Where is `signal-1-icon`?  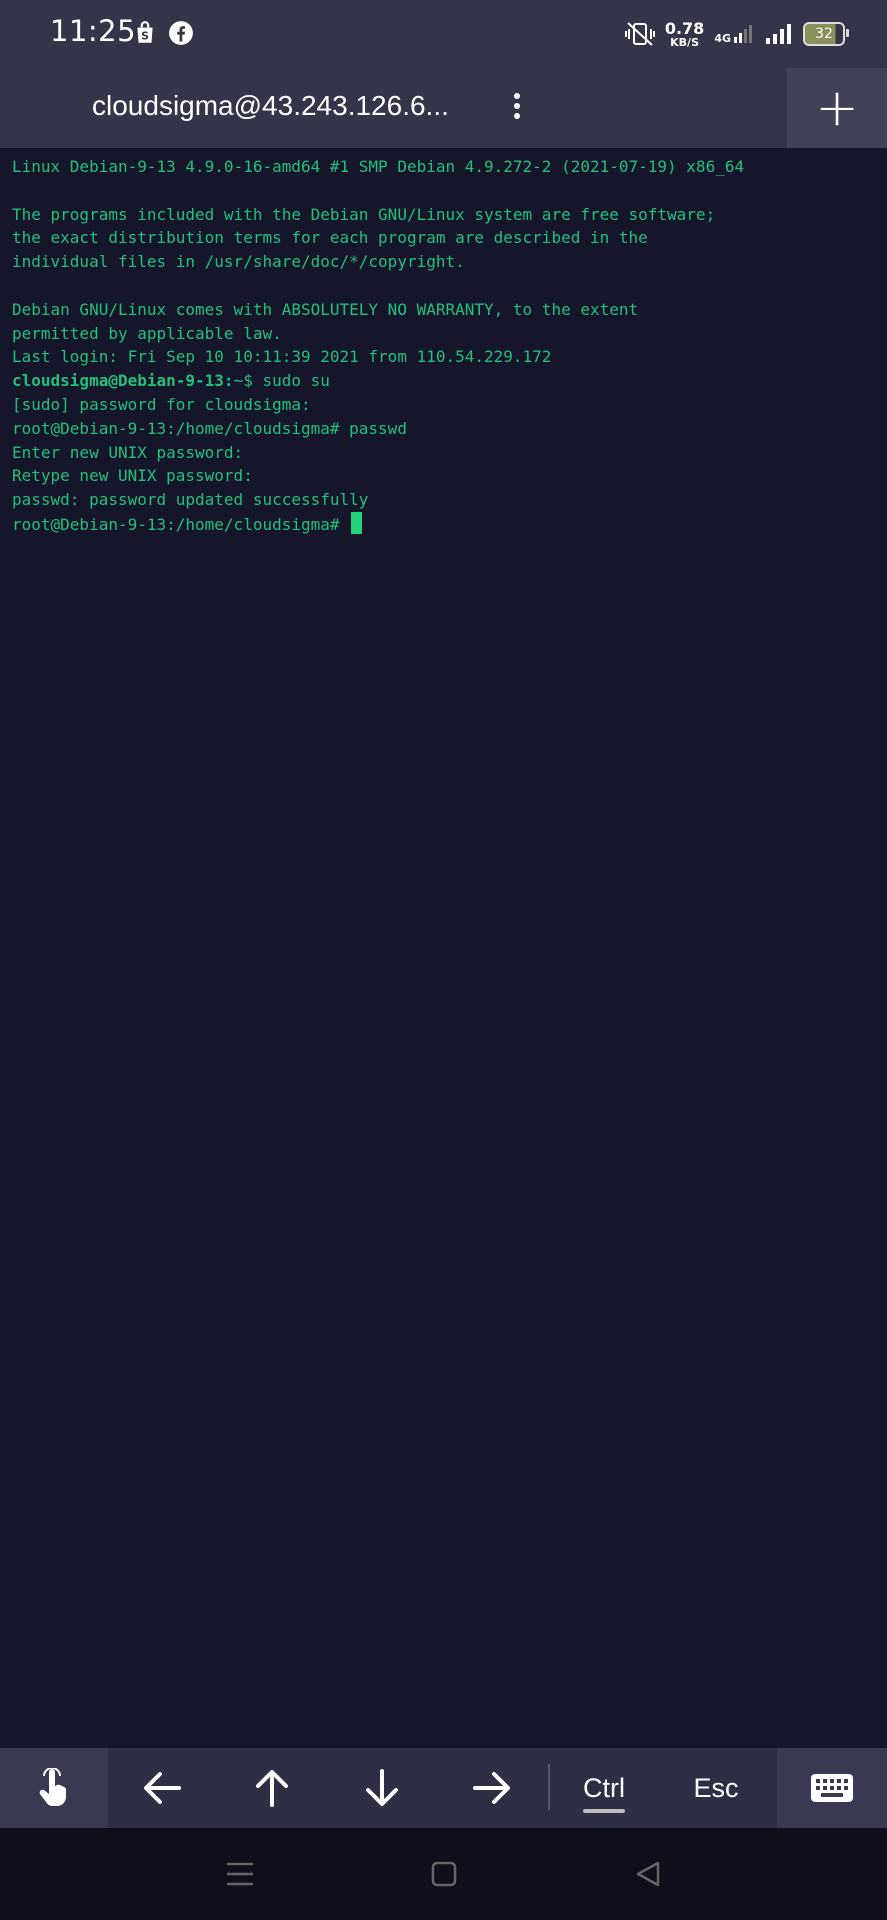
signal-1-icon is located at coordinates (743, 34).